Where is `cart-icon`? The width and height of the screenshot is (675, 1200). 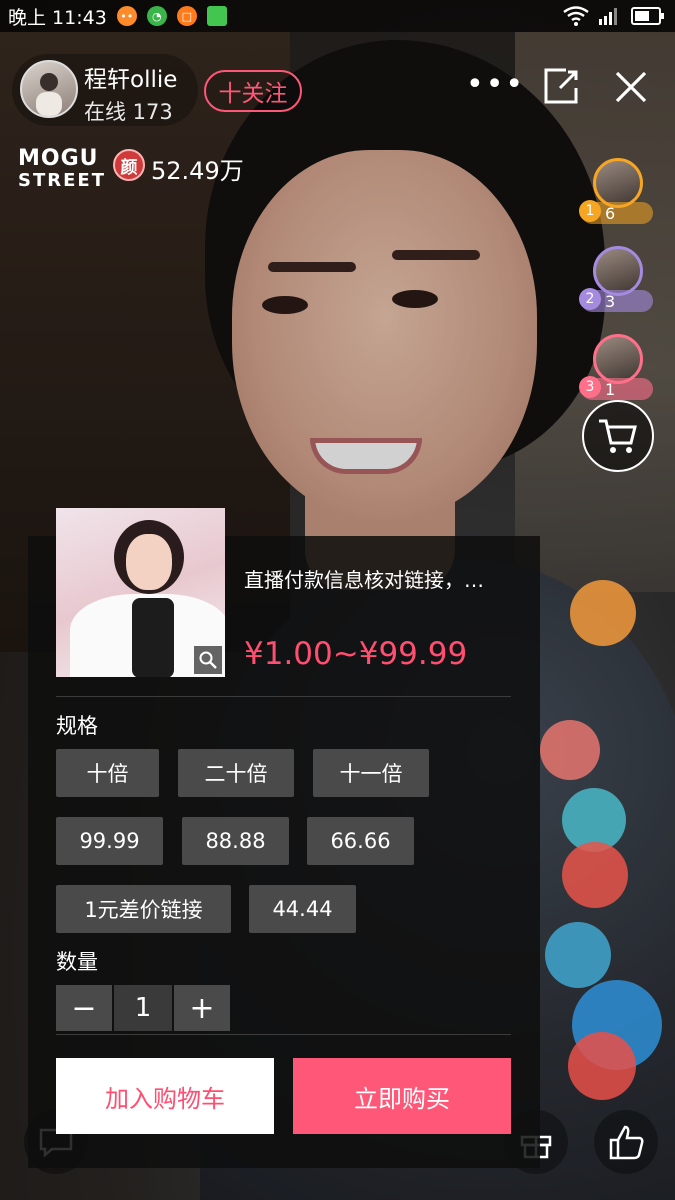
cart-icon is located at coordinates (618, 436).